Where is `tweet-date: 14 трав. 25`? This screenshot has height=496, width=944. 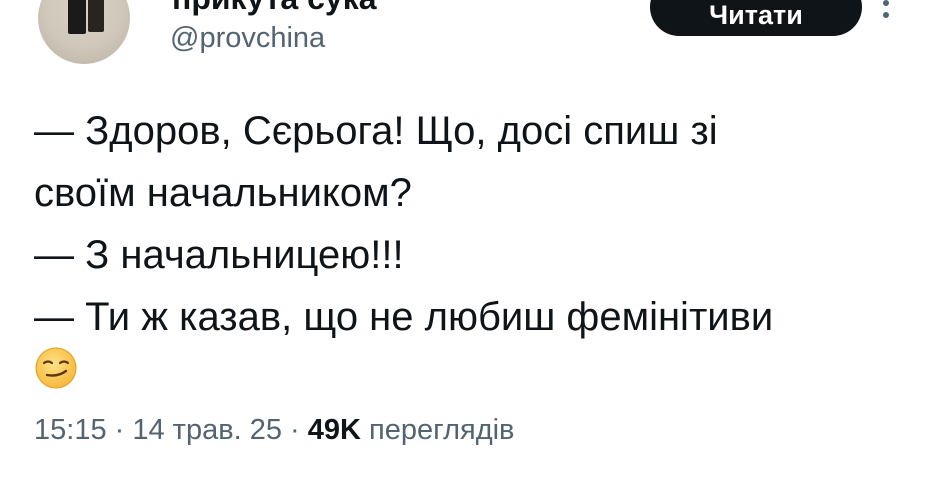 tweet-date: 14 трав. 25 is located at coordinates (207, 430).